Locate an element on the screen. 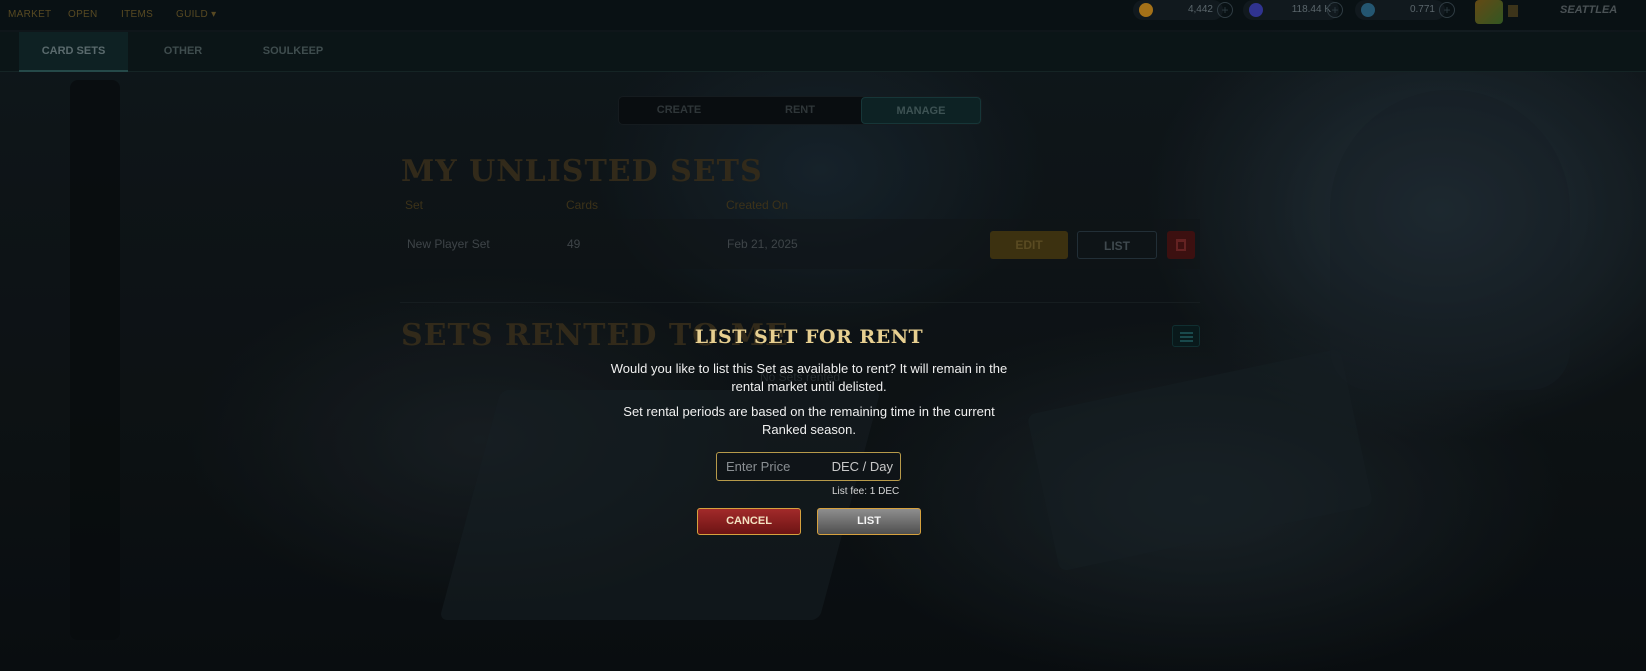  list-fee-text: List fee: 1 DEC is located at coordinates (866, 491).